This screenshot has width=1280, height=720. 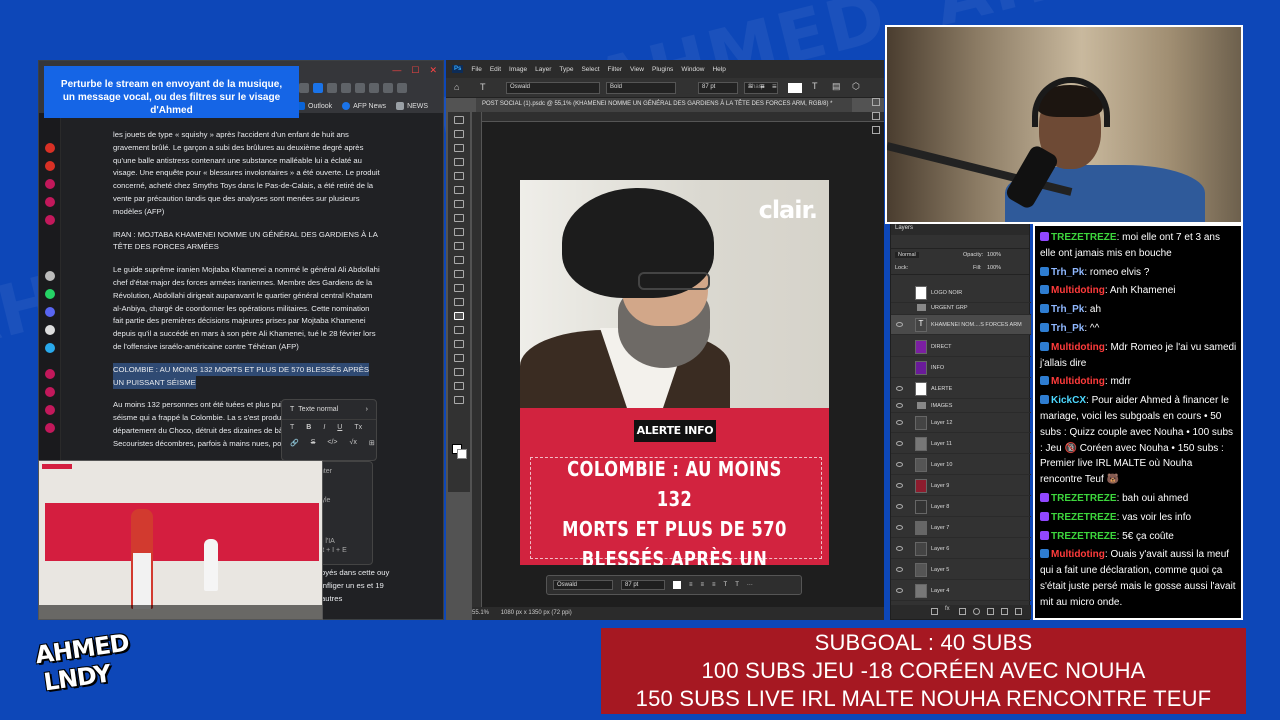 What do you see at coordinates (495, 69) in the screenshot?
I see `menu-item: Edit` at bounding box center [495, 69].